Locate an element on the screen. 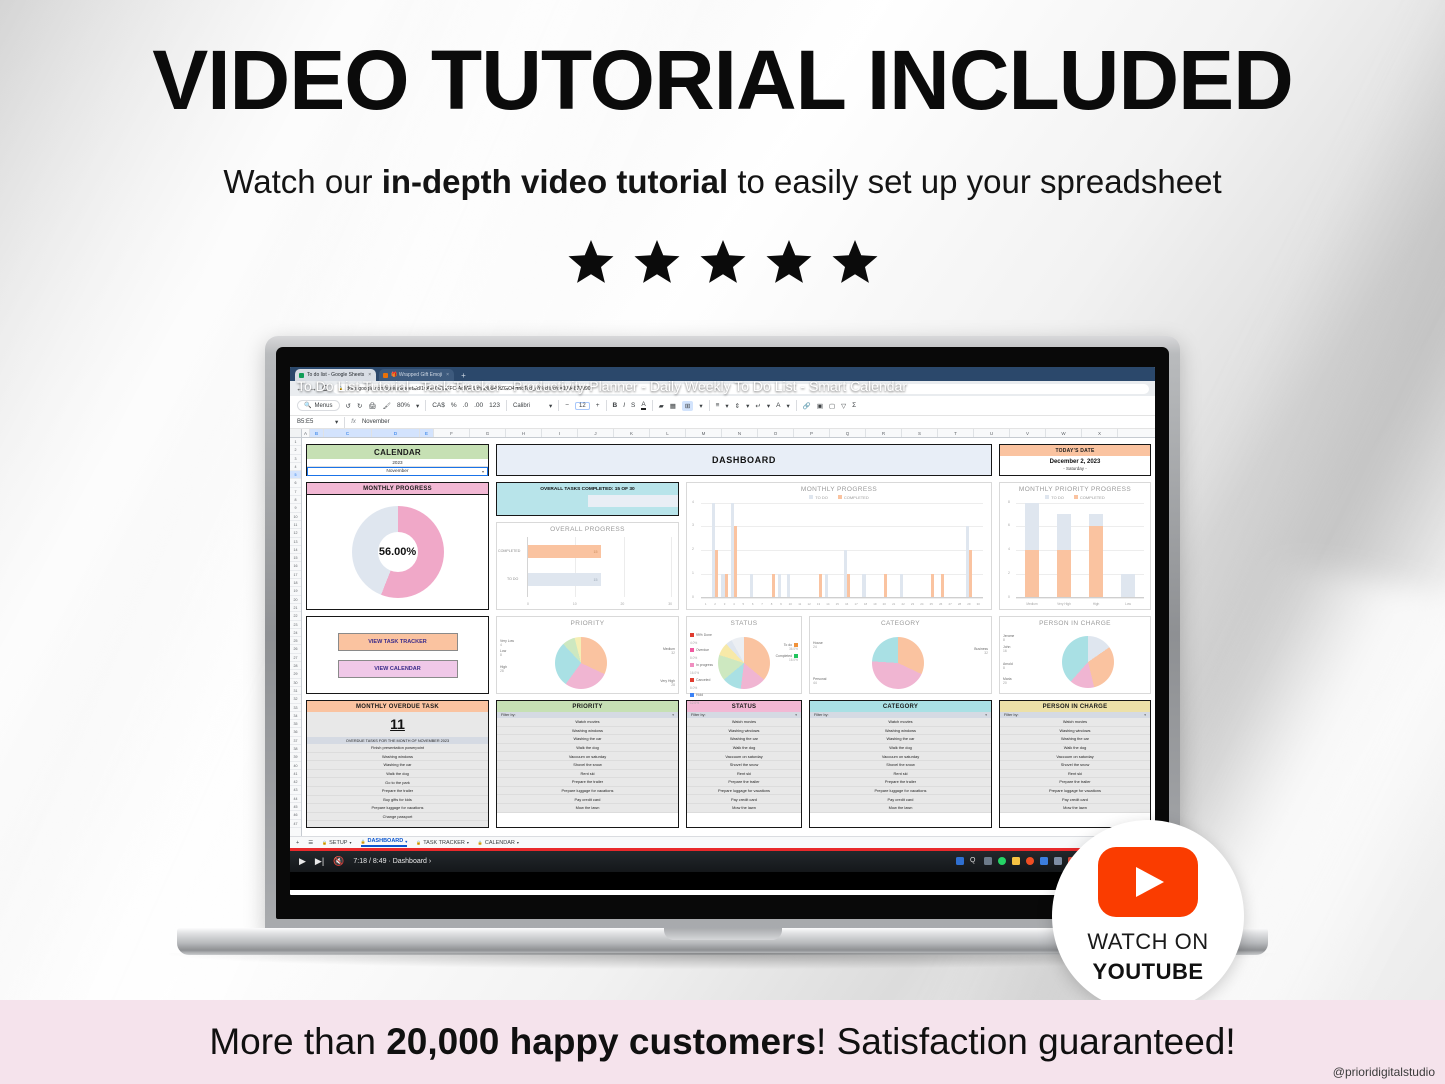 Image resolution: width=1445 pixels, height=1084 pixels. row-header-20: 20 is located at coordinates (295, 600).